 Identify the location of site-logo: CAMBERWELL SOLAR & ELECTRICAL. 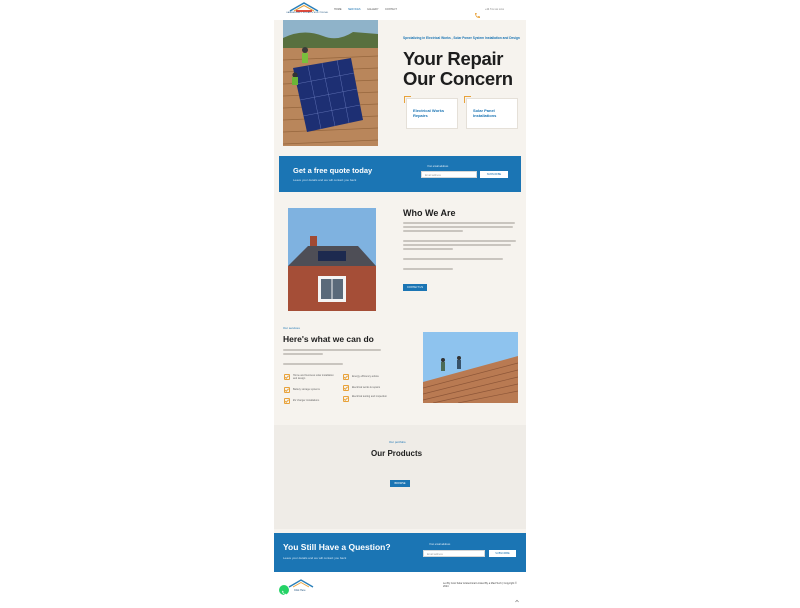
(306, 9).